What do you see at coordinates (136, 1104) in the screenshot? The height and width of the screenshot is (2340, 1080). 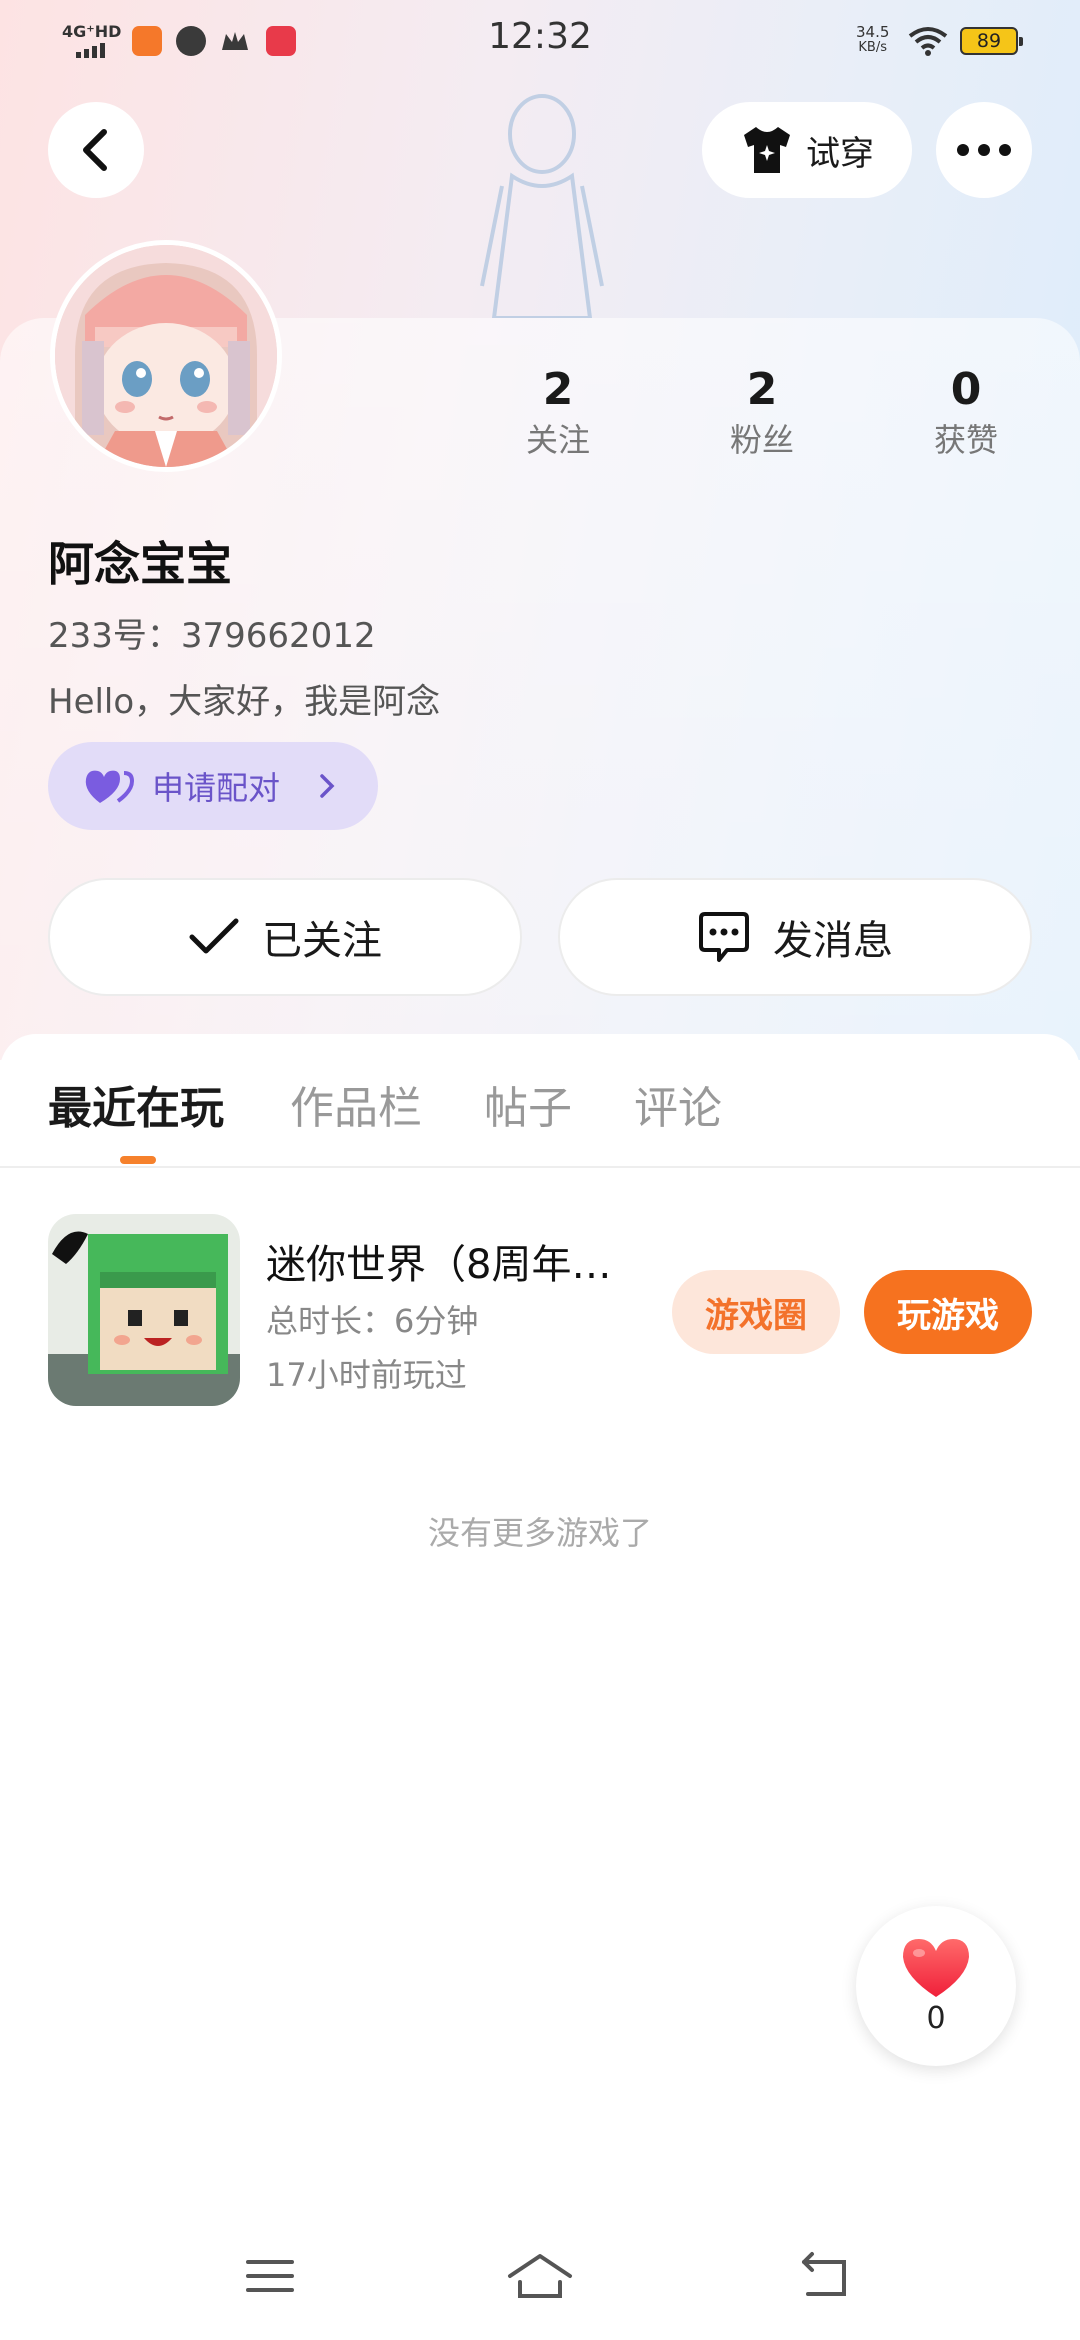 I see `tab-recently-played: 最近在玩` at bounding box center [136, 1104].